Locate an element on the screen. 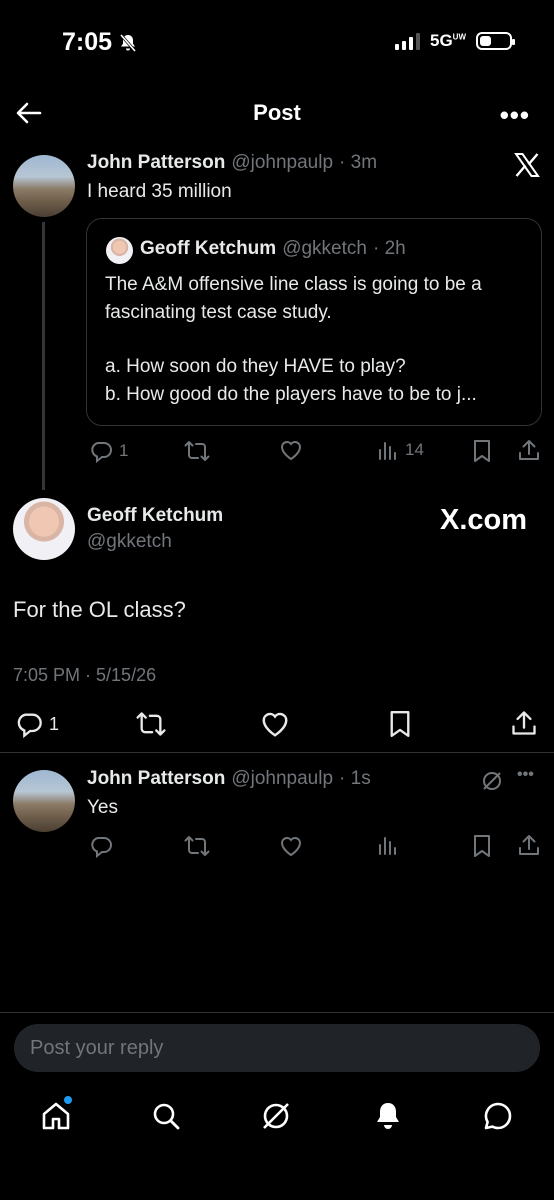  author-handle: @gkketch is located at coordinates (129, 542).